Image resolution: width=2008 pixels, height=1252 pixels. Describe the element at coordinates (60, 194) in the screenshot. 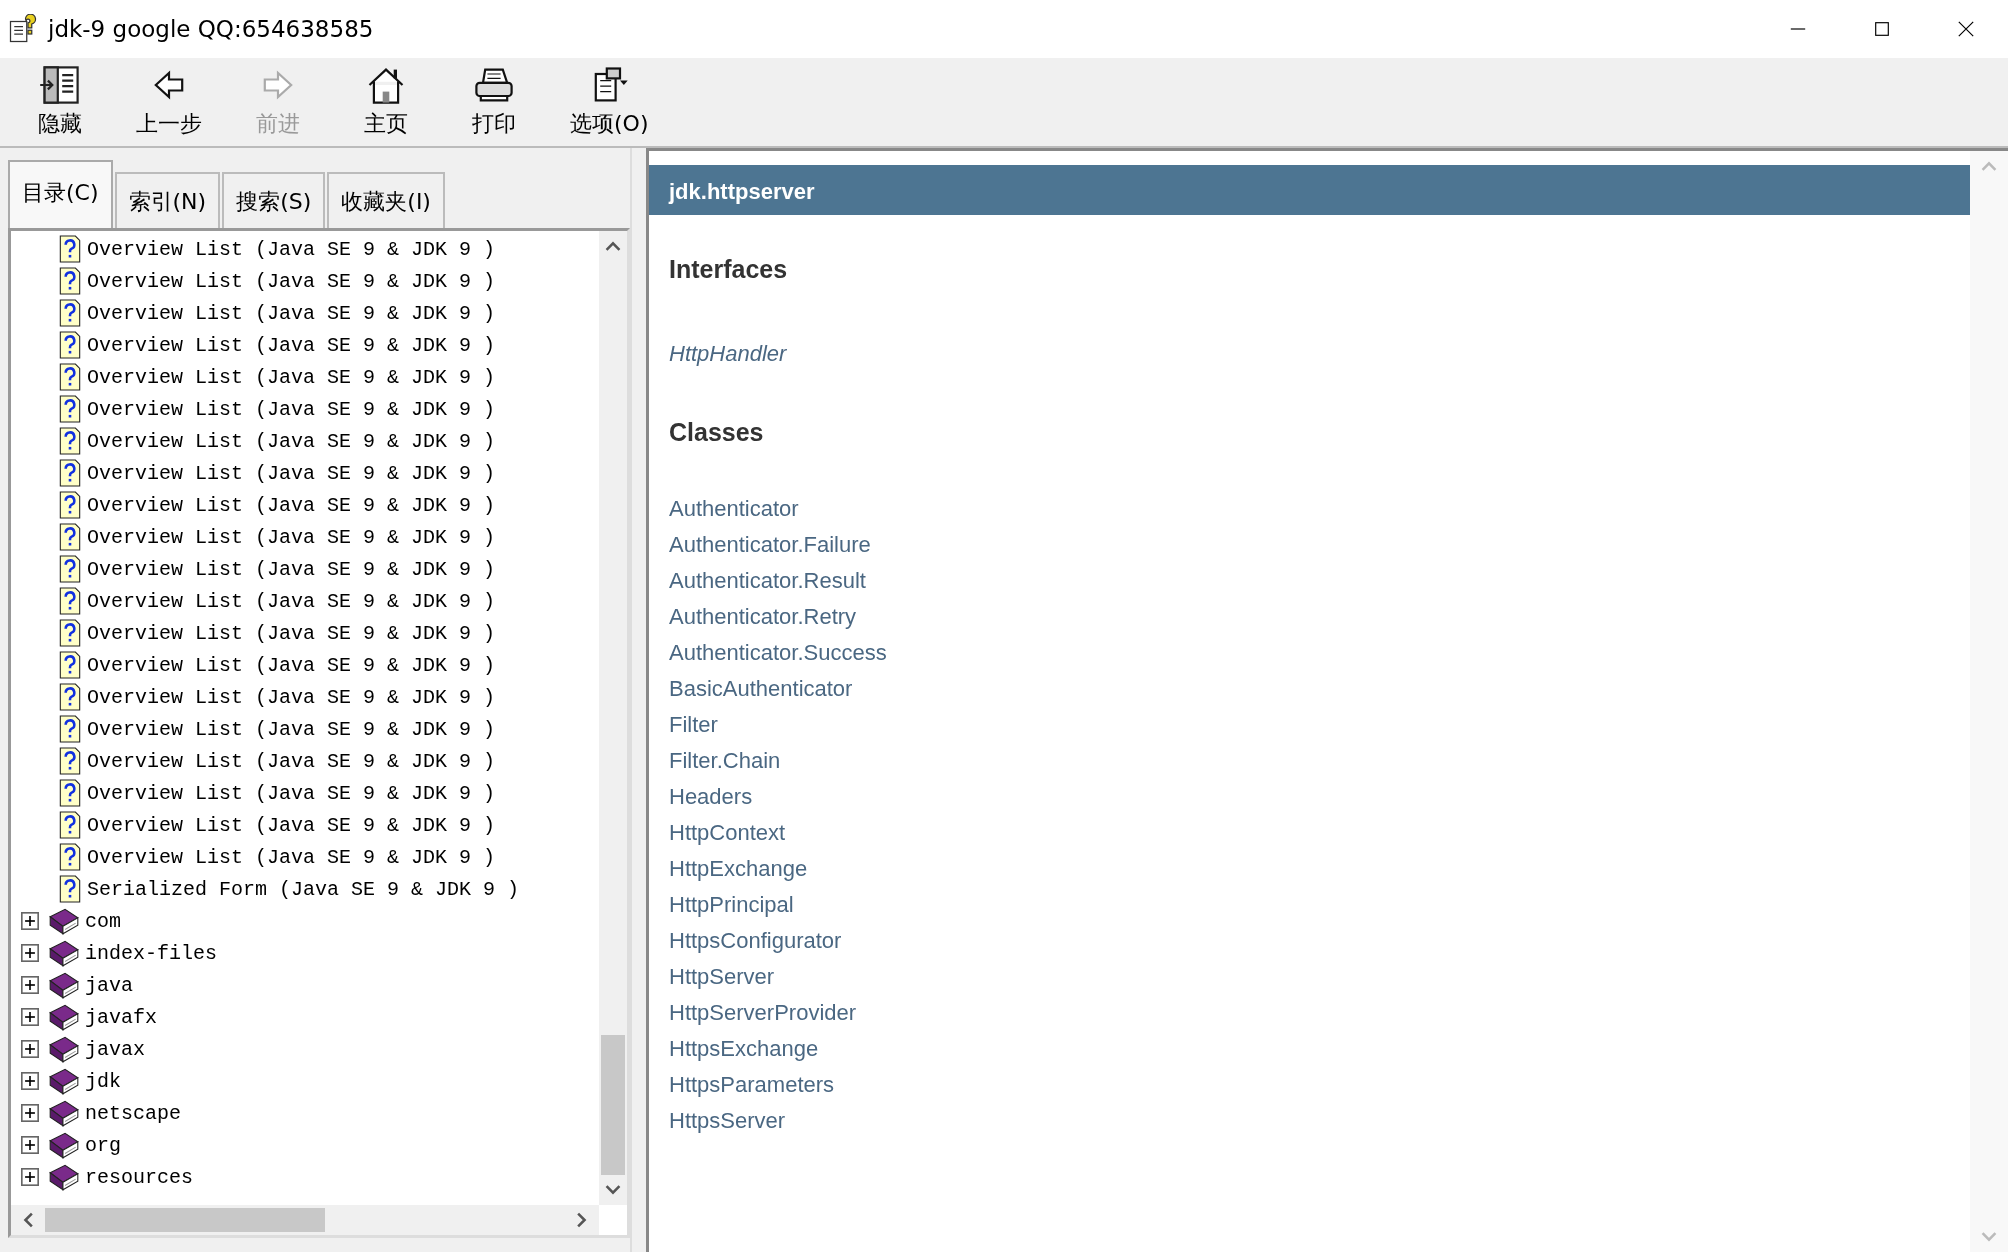

I see `tab: 目录(C)` at that location.